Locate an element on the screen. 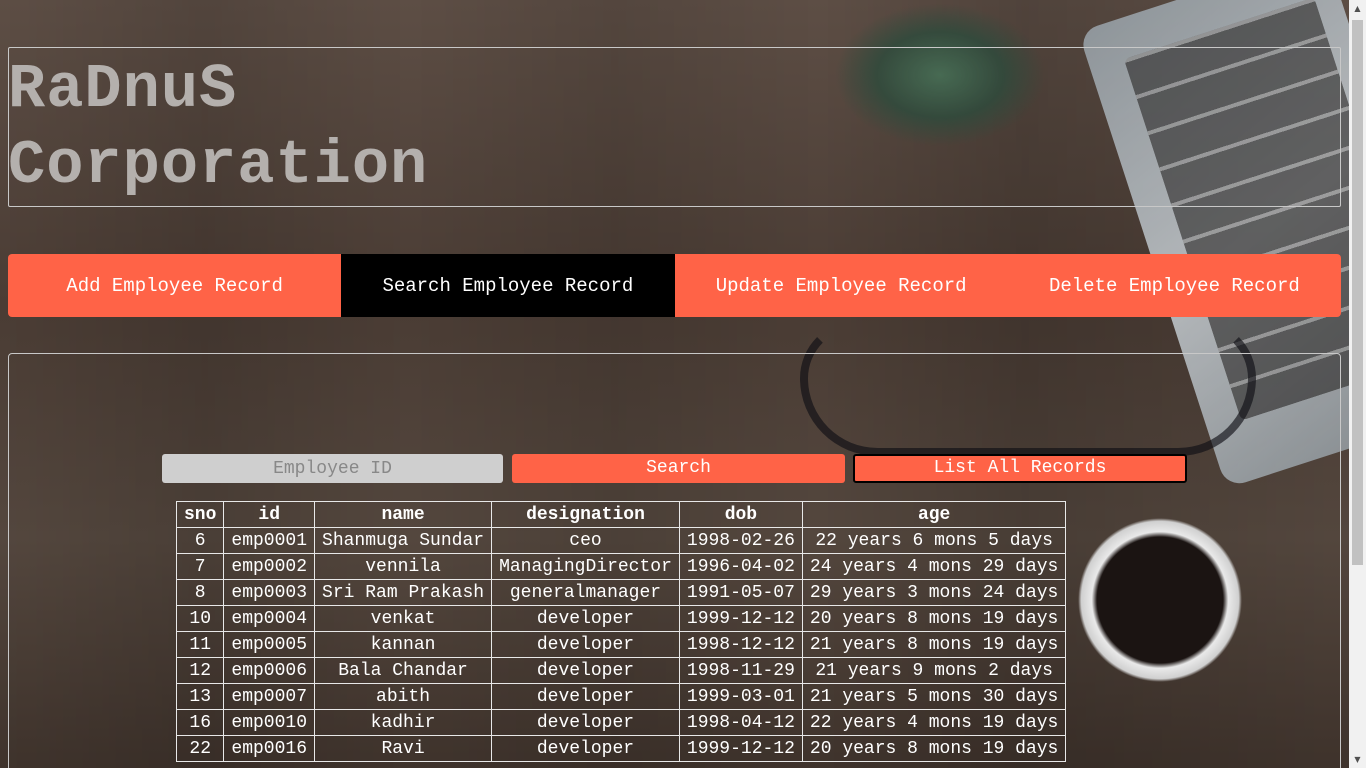 The width and height of the screenshot is (1366, 768). cell-name: Ravi is located at coordinates (403, 748).